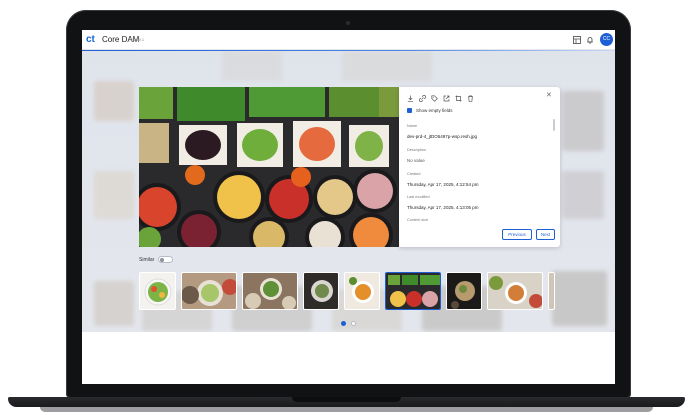 This screenshot has width=693, height=415. Describe the element at coordinates (138, 39) in the screenshot. I see `app-version: v4.39.1` at that location.